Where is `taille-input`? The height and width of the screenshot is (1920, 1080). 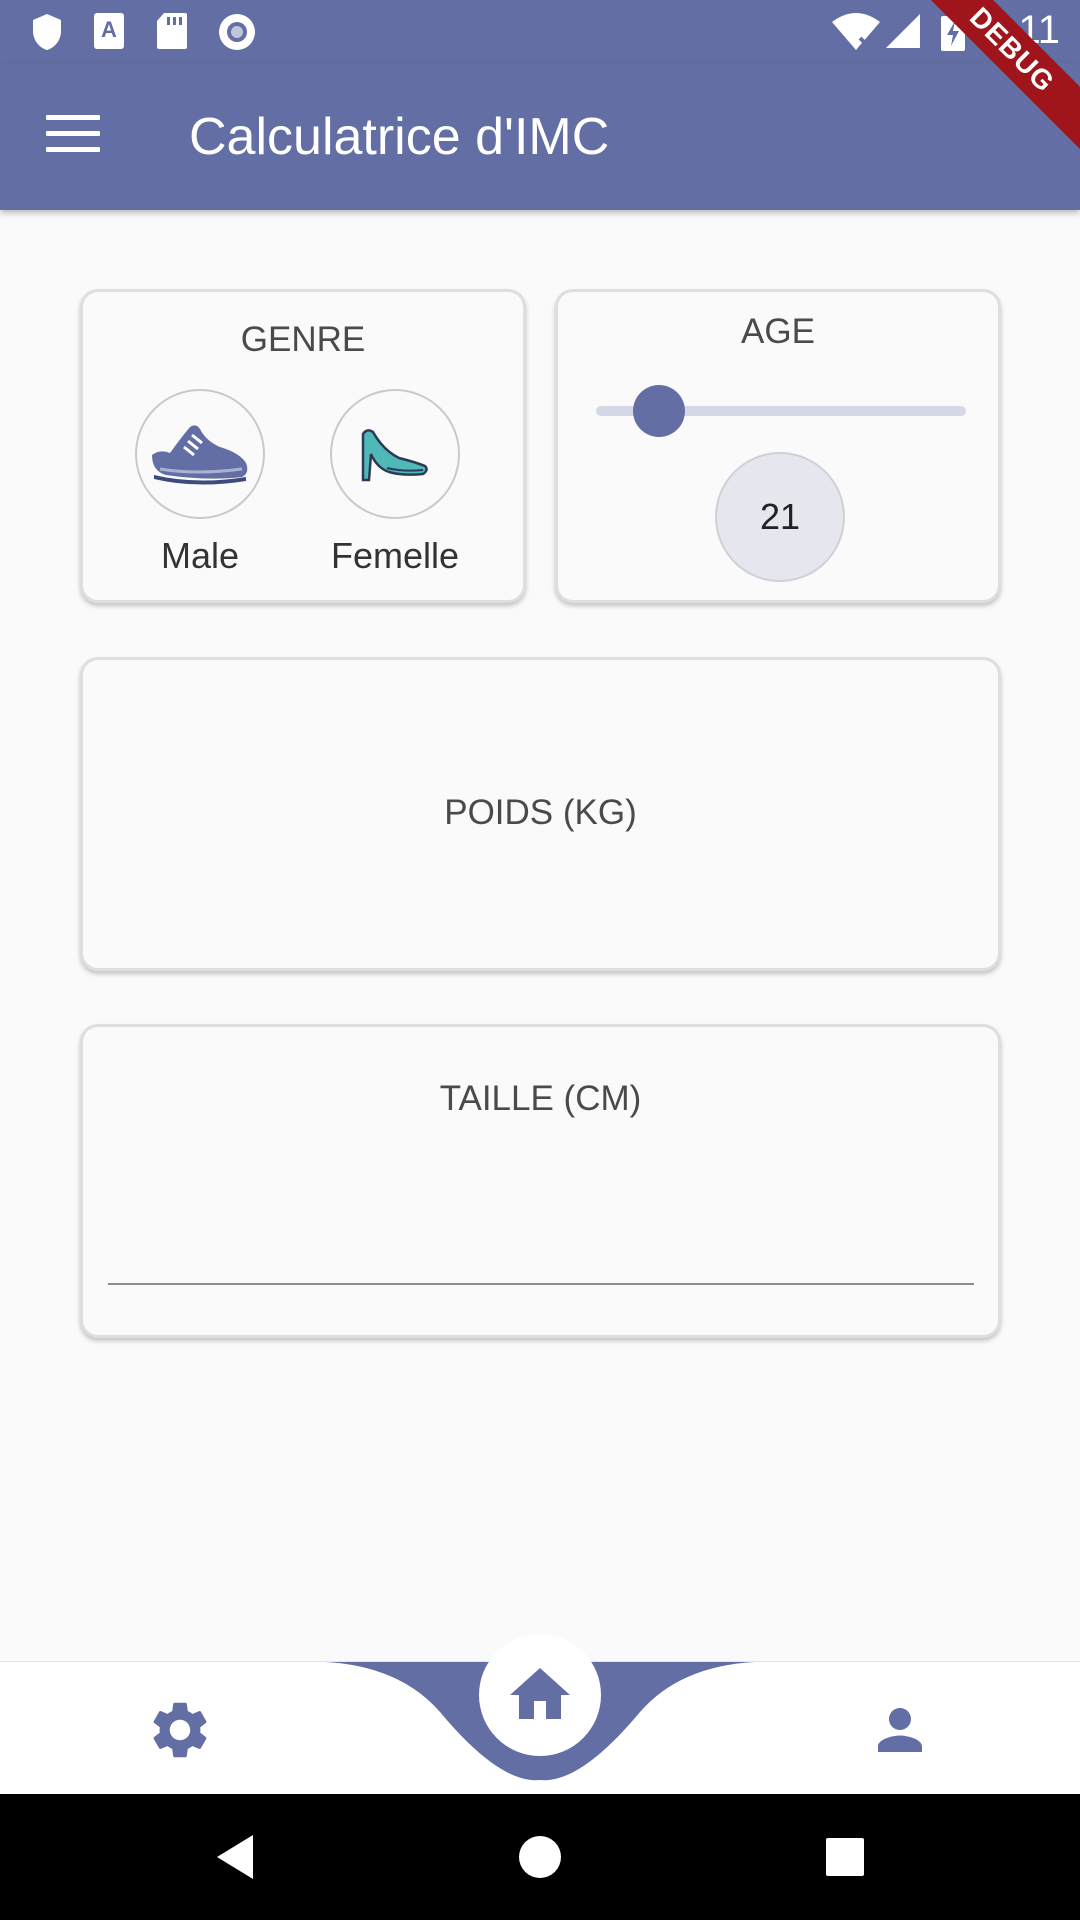
taille-input is located at coordinates (541, 1284).